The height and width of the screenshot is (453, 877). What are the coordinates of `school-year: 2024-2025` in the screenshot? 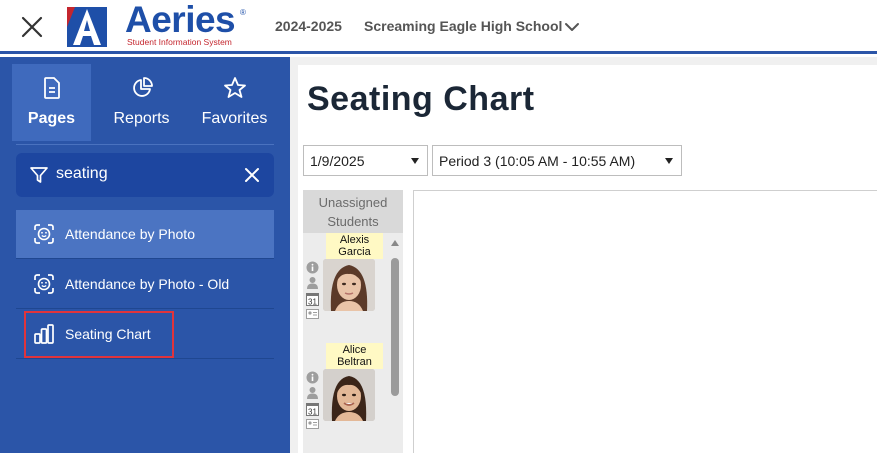 It's located at (308, 26).